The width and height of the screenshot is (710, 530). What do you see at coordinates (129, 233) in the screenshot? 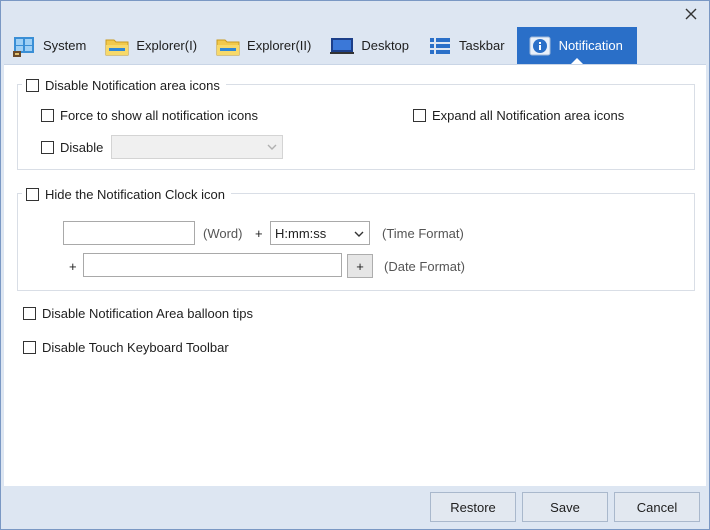
I see `word-input` at bounding box center [129, 233].